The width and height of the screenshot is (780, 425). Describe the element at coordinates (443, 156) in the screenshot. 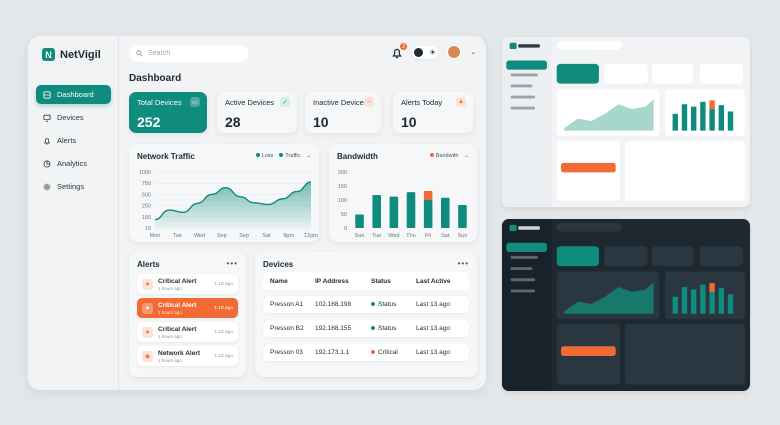

I see `legend-item-bandwidth: Bandwith` at that location.